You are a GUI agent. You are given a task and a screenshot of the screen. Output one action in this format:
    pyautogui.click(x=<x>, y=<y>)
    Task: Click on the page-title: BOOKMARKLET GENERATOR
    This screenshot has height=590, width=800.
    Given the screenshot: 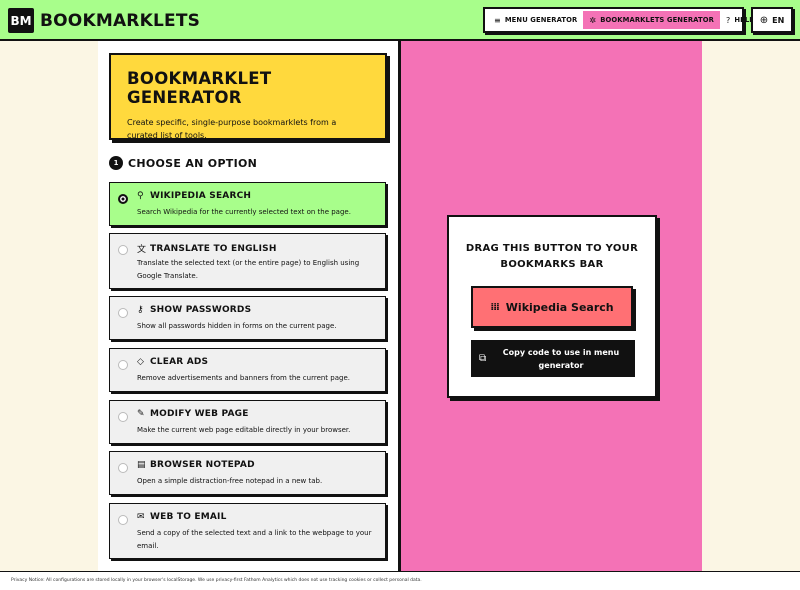 What is the action you would take?
    pyautogui.click(x=199, y=88)
    